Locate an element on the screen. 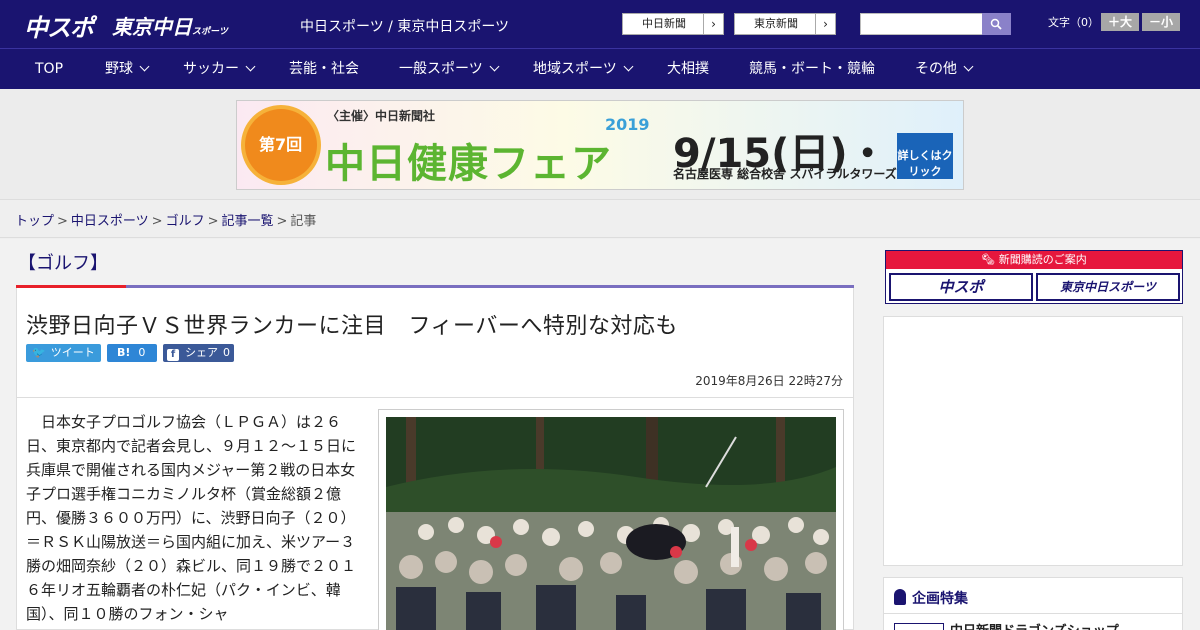  nav-item-general-sports: 一般スポーツ is located at coordinates (449, 69).